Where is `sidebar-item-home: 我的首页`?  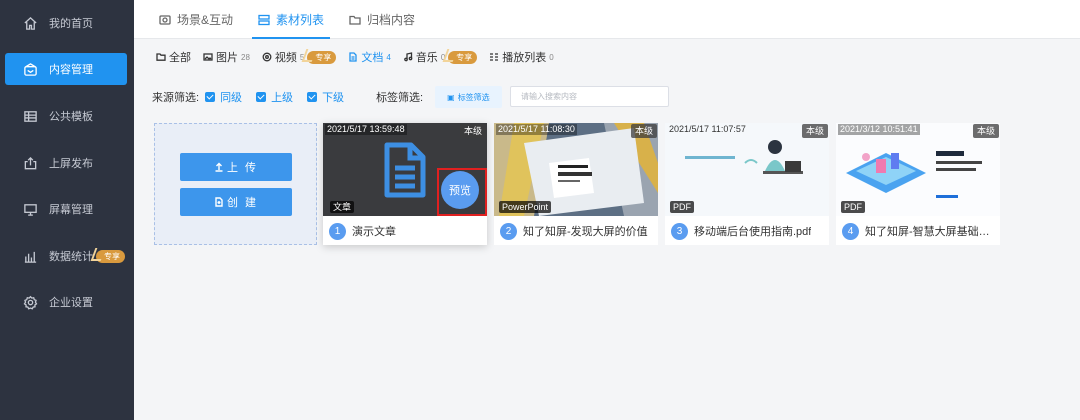
sidebar-item-home: 我的首页 is located at coordinates (66, 23).